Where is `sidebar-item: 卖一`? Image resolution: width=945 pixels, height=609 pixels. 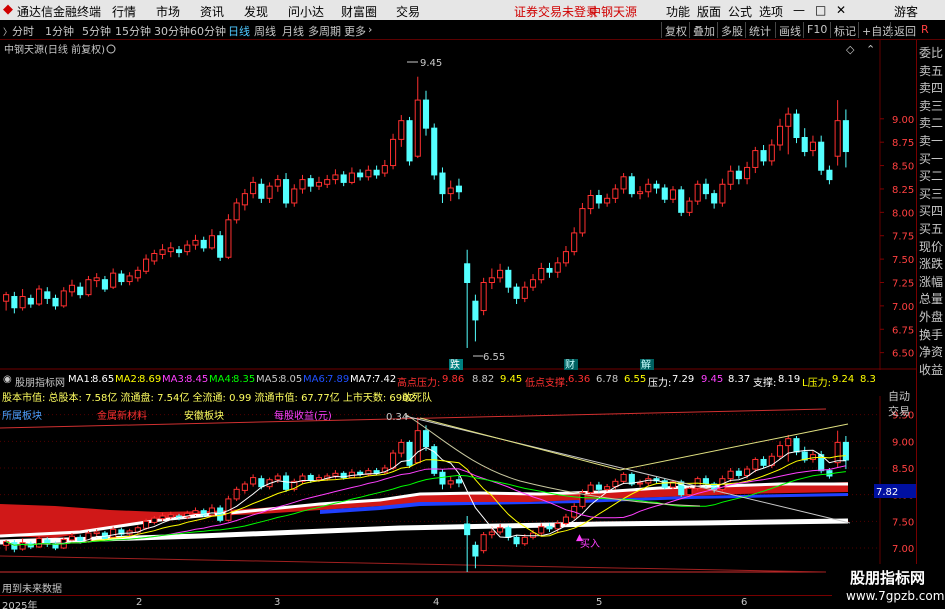 sidebar-item: 卖一 is located at coordinates (931, 140).